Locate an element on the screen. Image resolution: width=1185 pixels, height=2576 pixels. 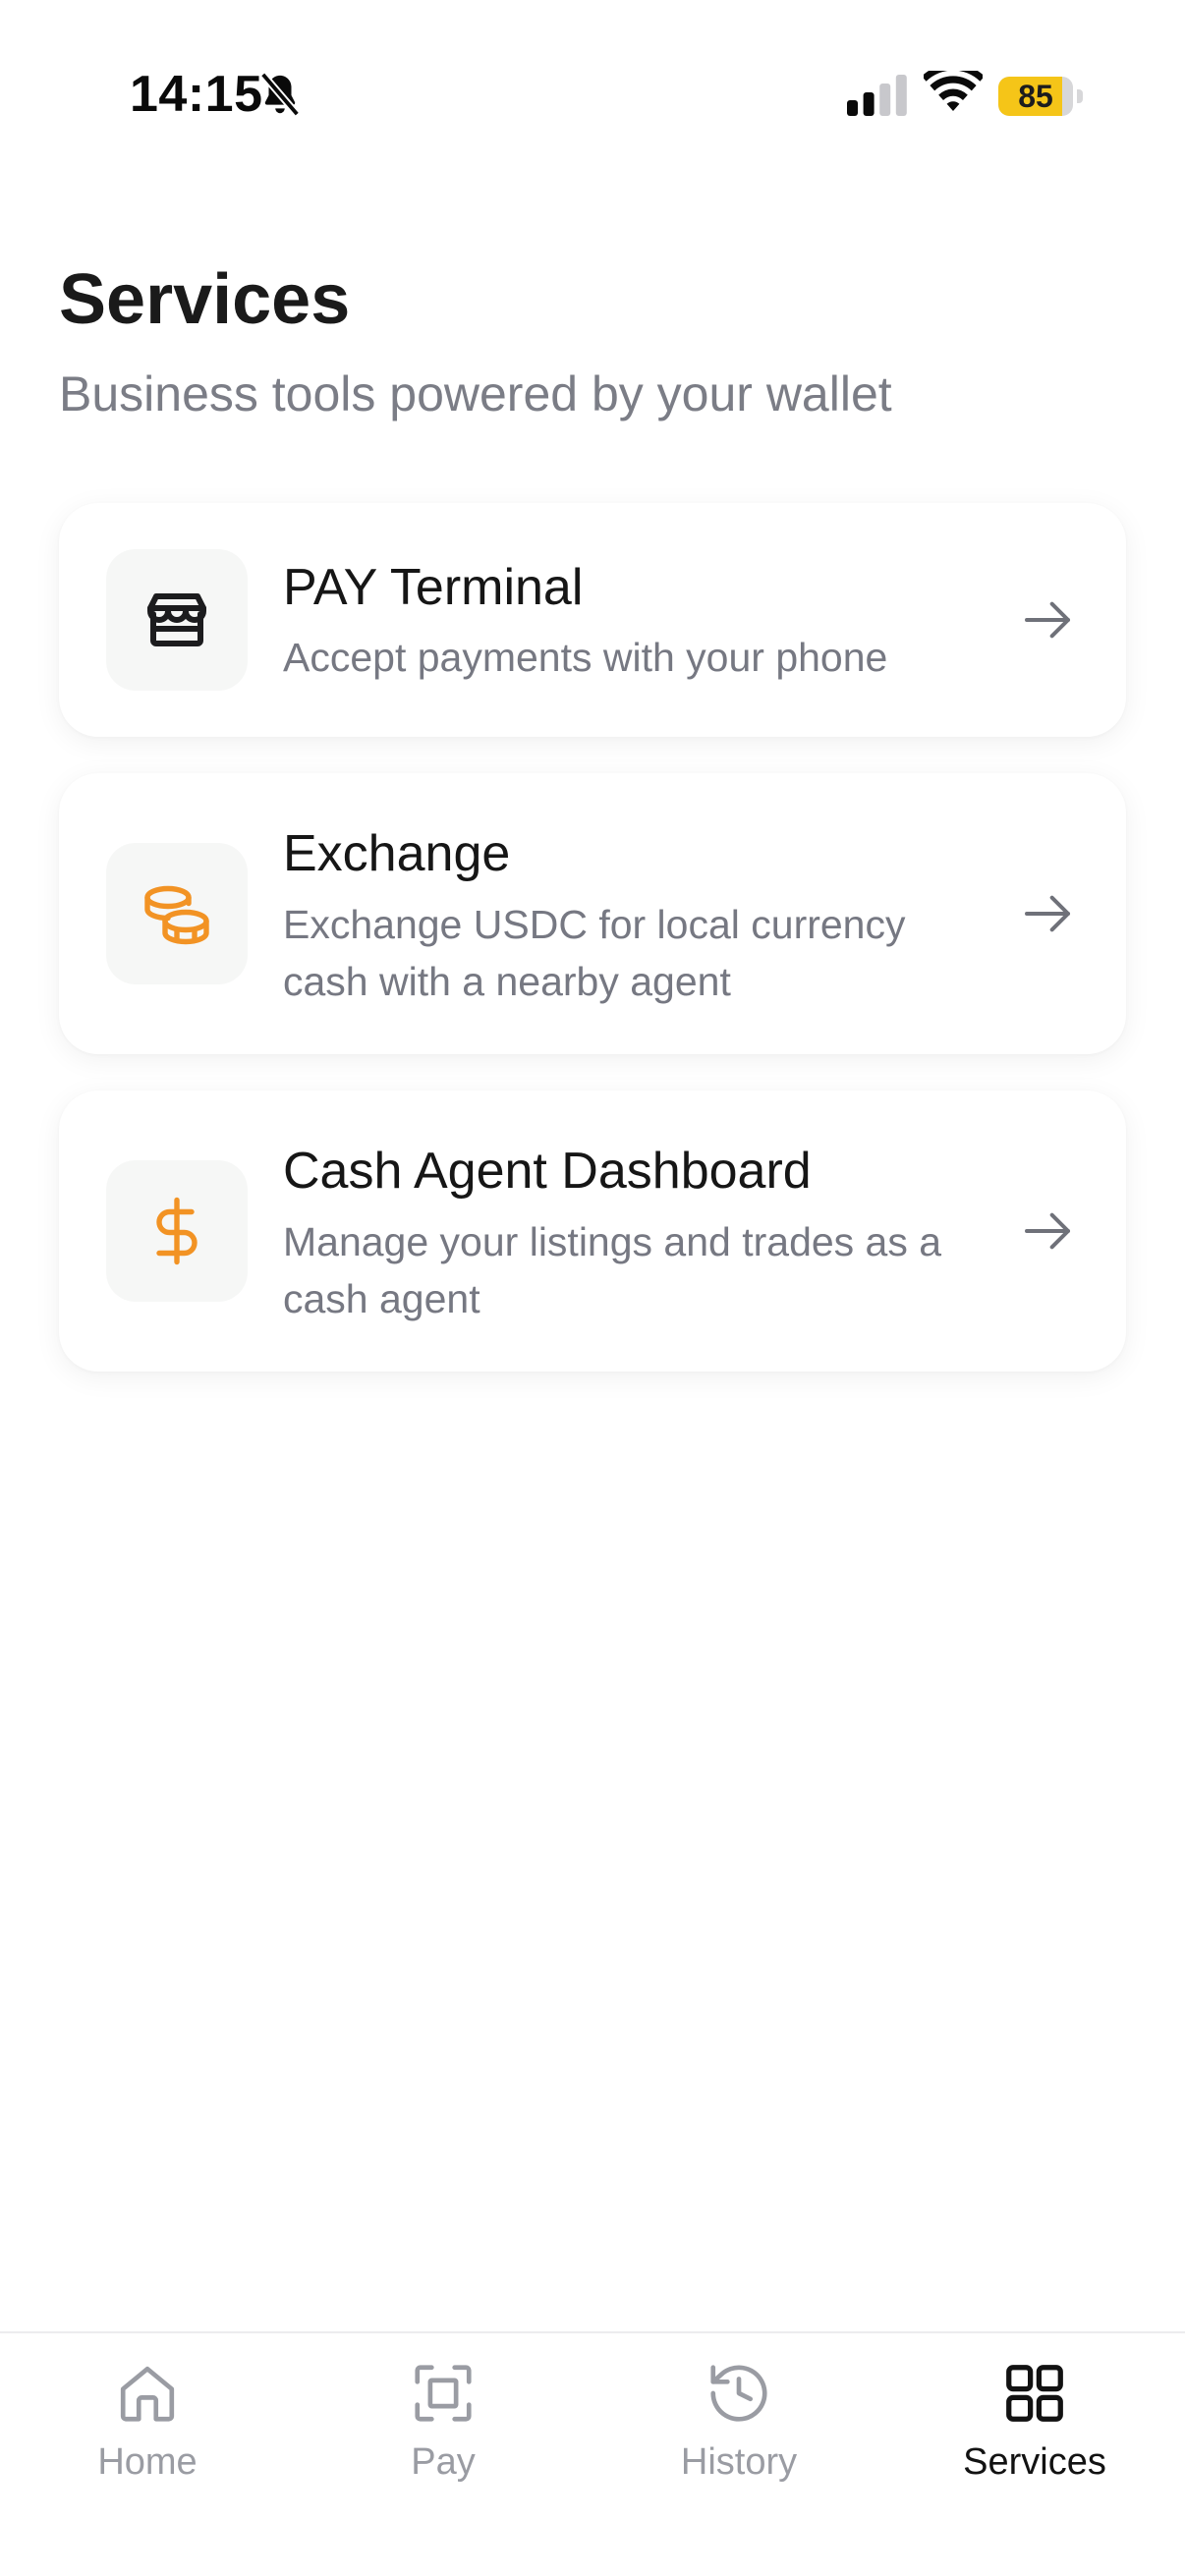
dollar-sign-icon is located at coordinates (177, 1231).